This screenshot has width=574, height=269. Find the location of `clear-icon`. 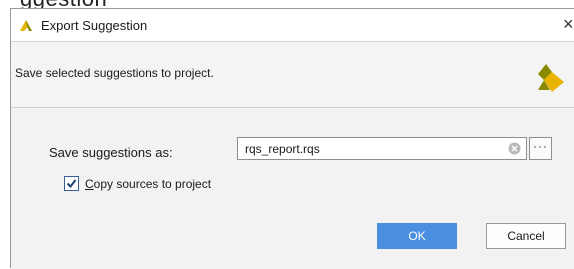

clear-icon is located at coordinates (514, 148).